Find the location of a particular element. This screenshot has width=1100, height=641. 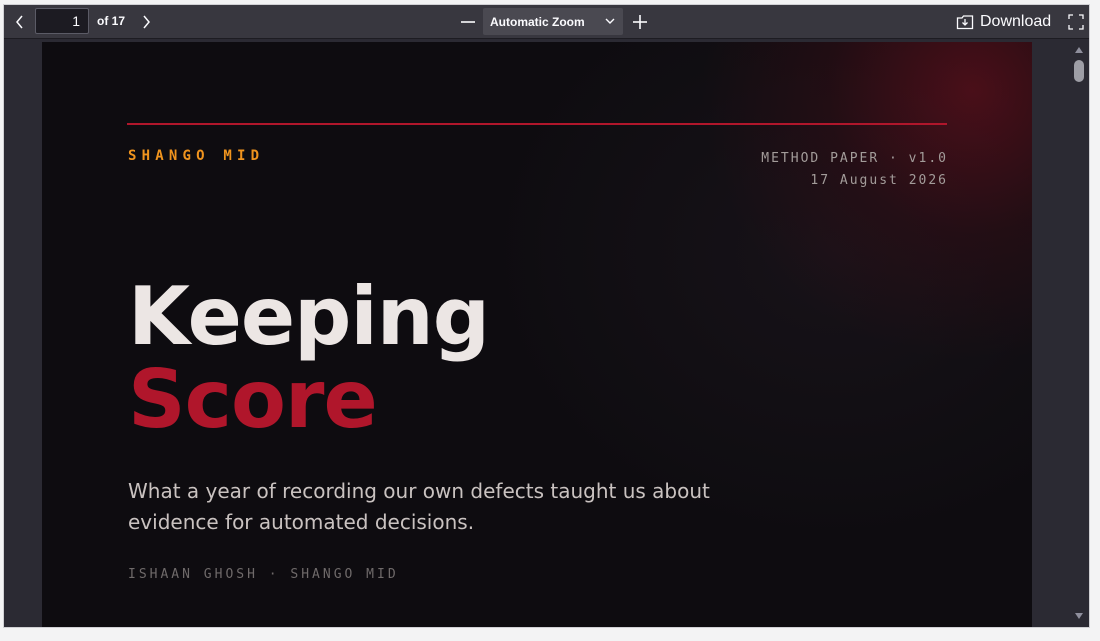

download-label: Download is located at coordinates (1016, 21).